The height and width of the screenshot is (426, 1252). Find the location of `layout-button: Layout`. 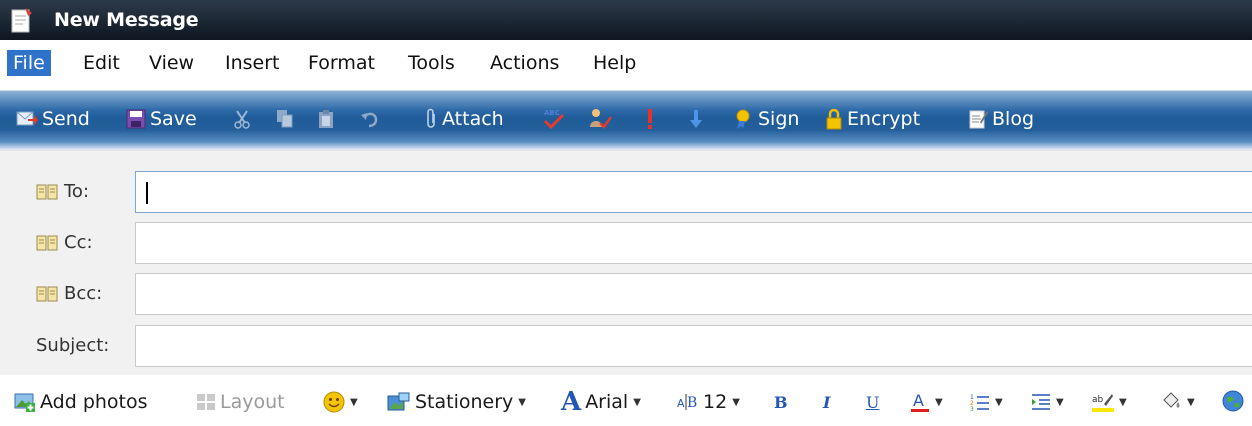

layout-button: Layout is located at coordinates (240, 402).